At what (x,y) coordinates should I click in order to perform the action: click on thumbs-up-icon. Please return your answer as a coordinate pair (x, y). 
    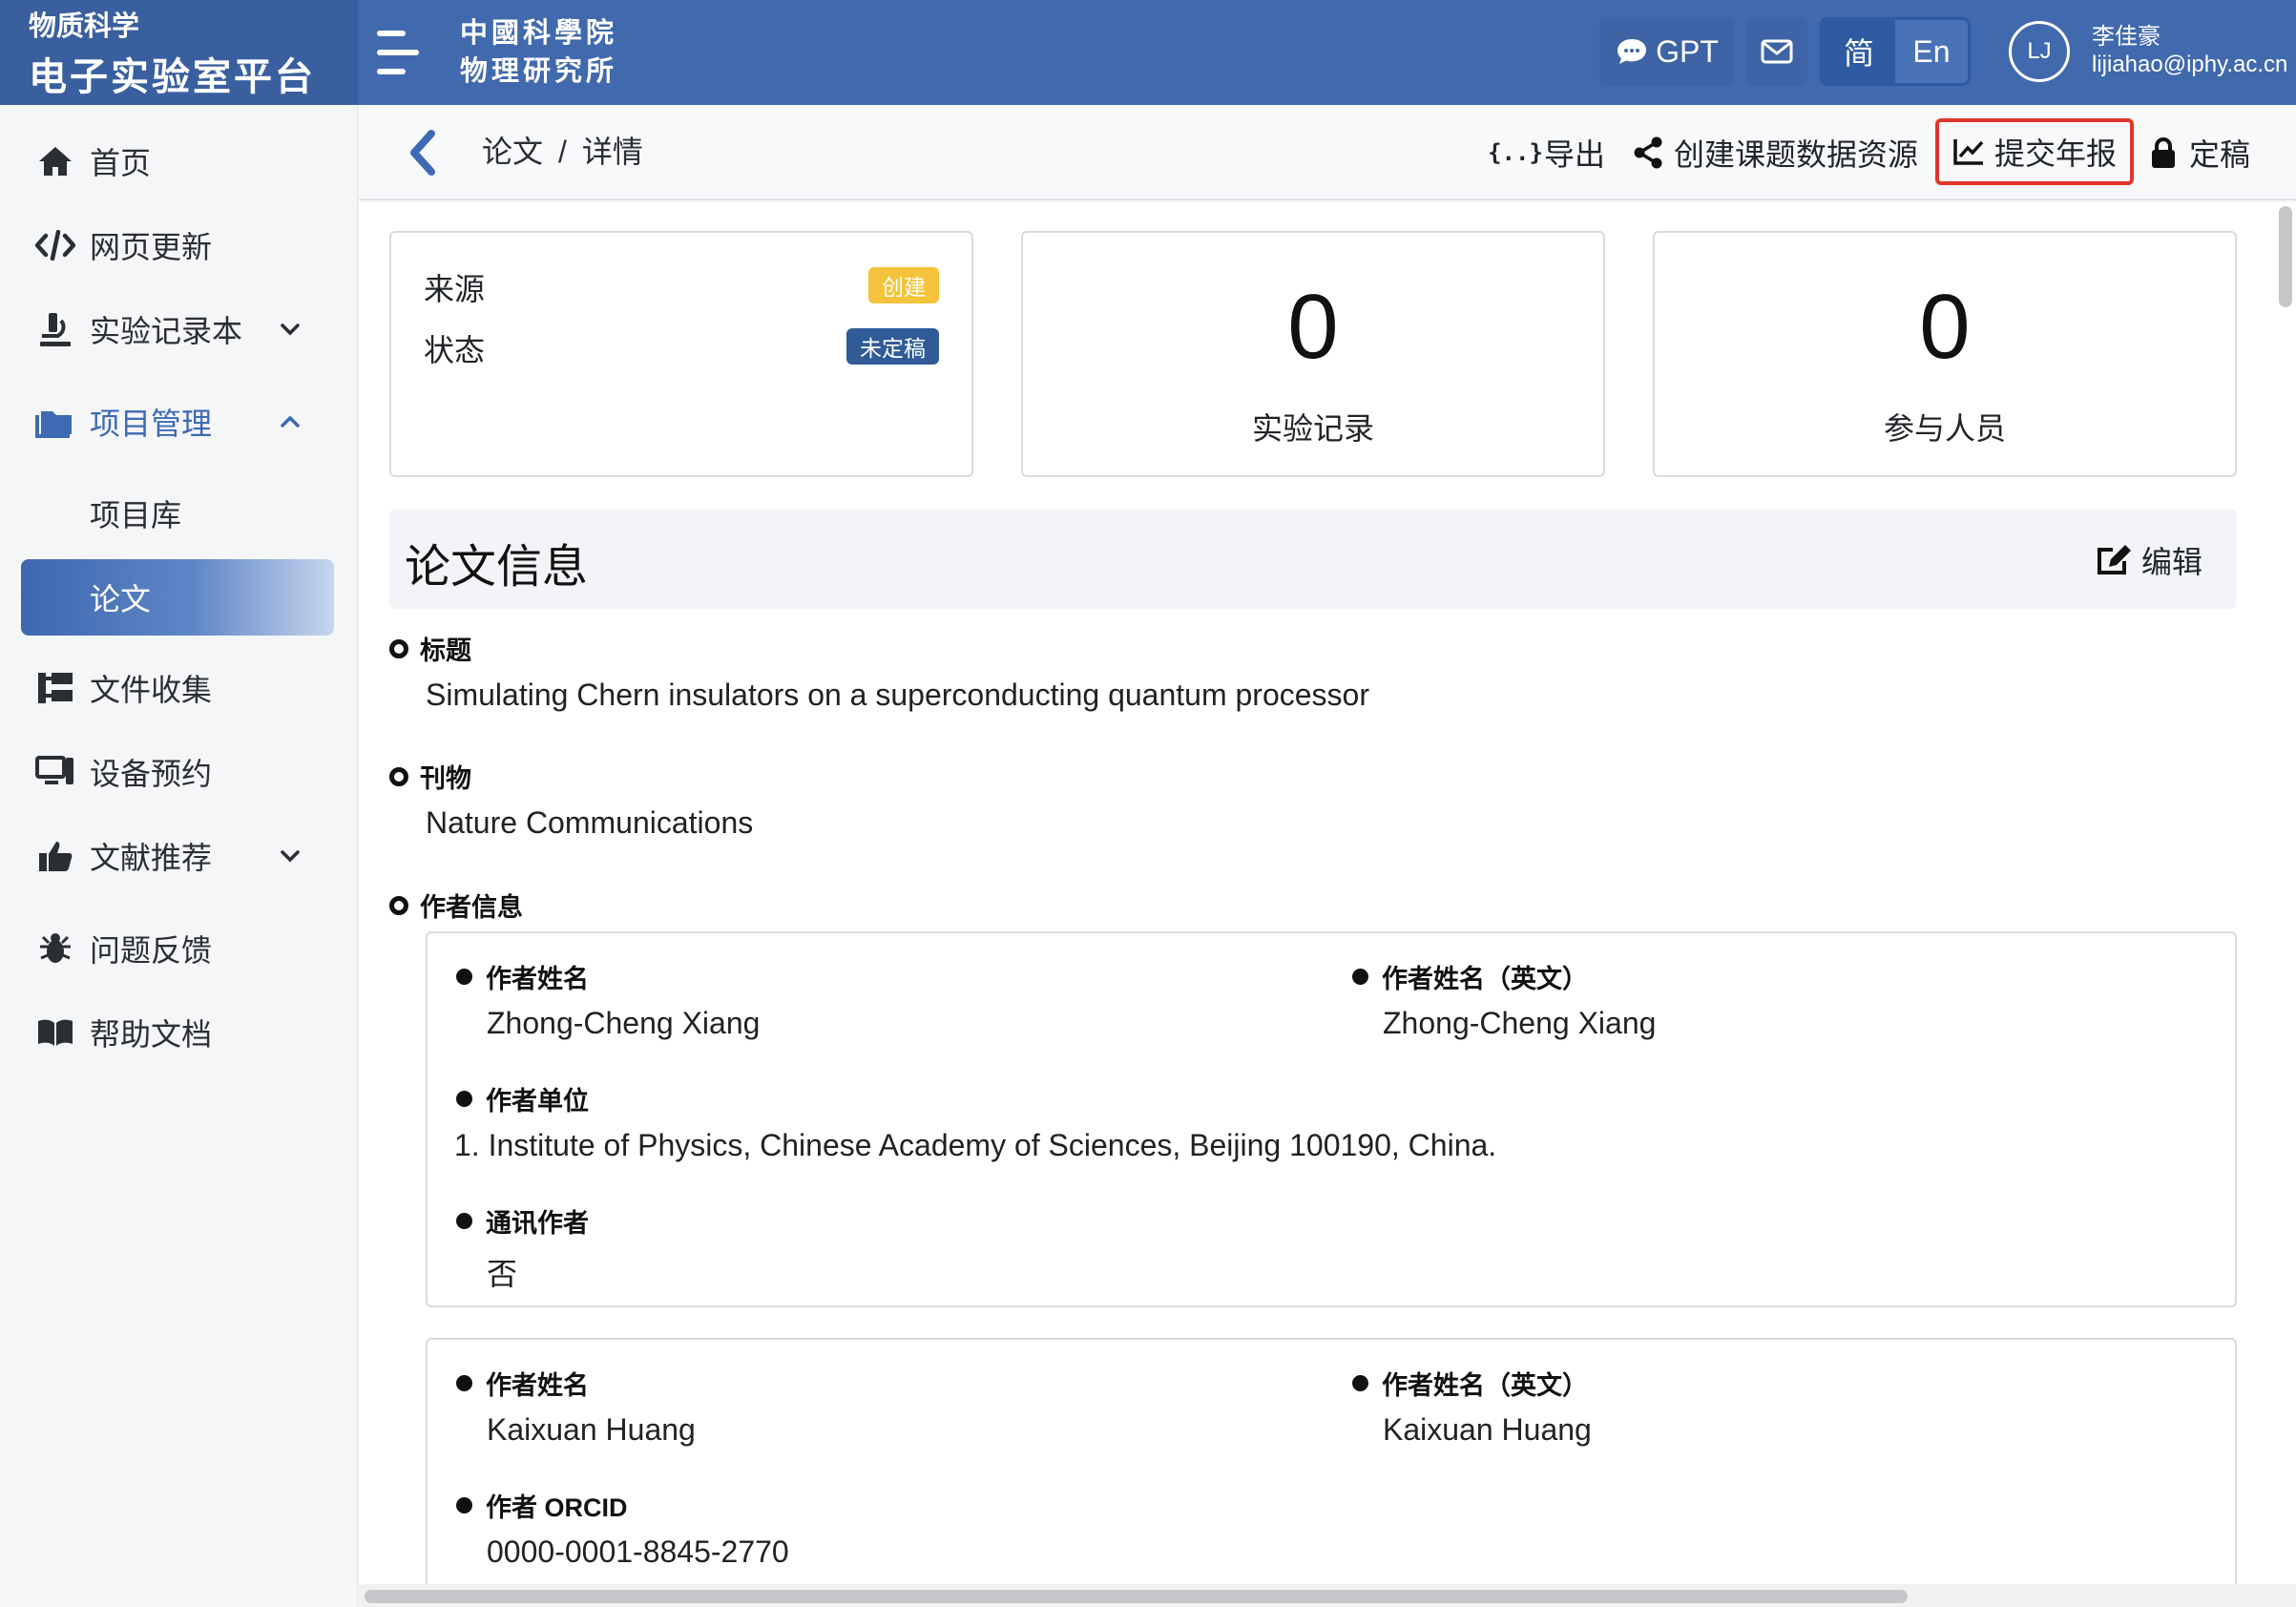
    Looking at the image, I should click on (55, 856).